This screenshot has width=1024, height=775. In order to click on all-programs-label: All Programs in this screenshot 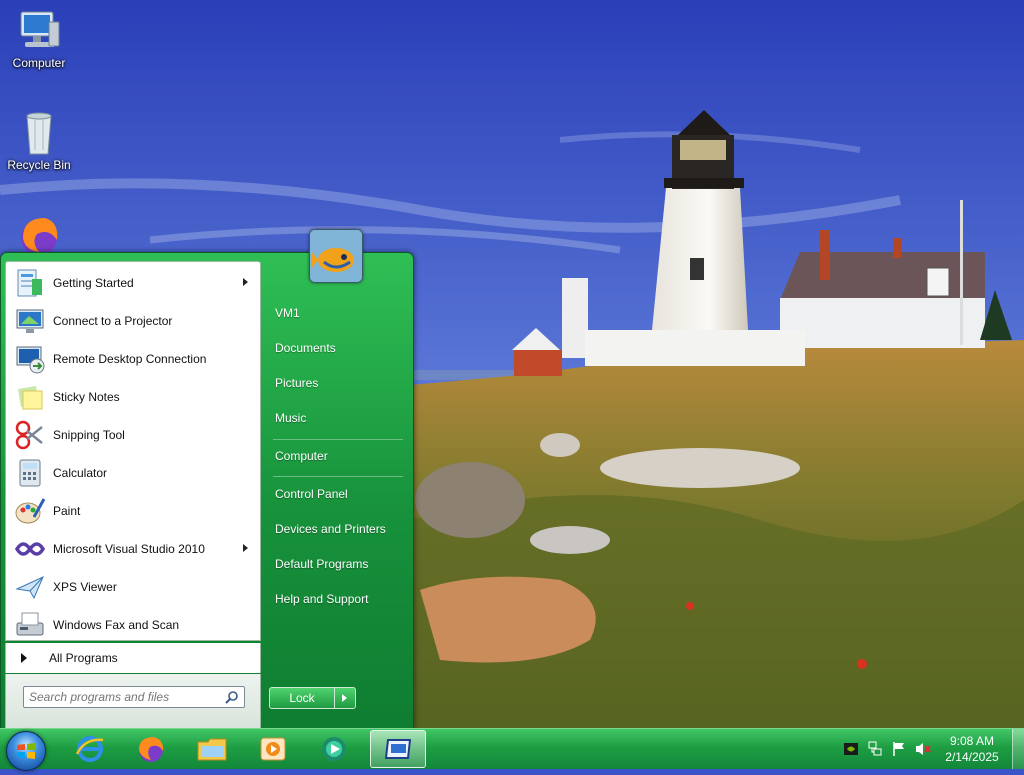, I will do `click(83, 658)`.